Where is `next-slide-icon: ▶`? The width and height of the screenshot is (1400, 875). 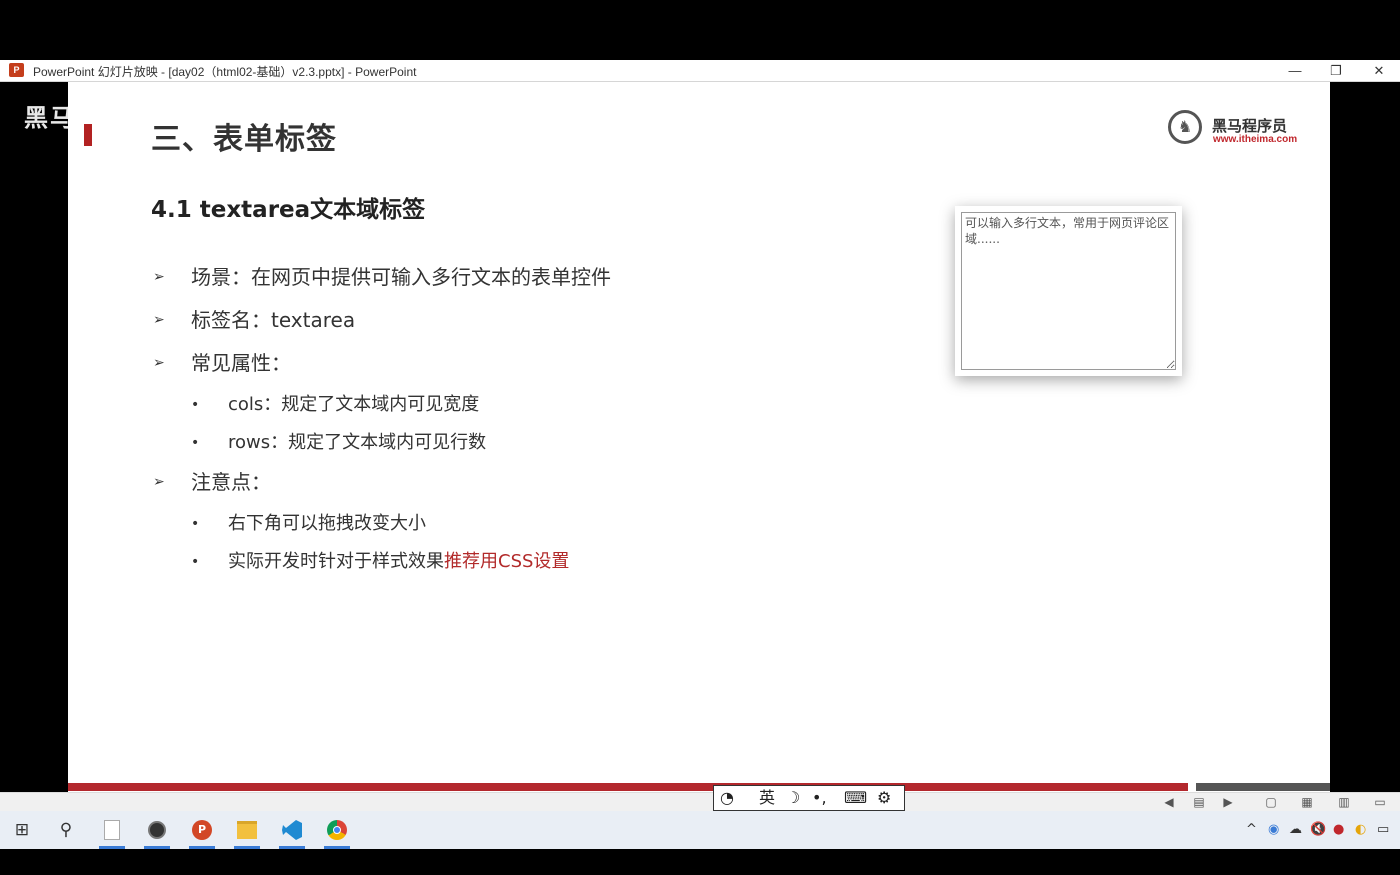 next-slide-icon: ▶ is located at coordinates (1228, 802).